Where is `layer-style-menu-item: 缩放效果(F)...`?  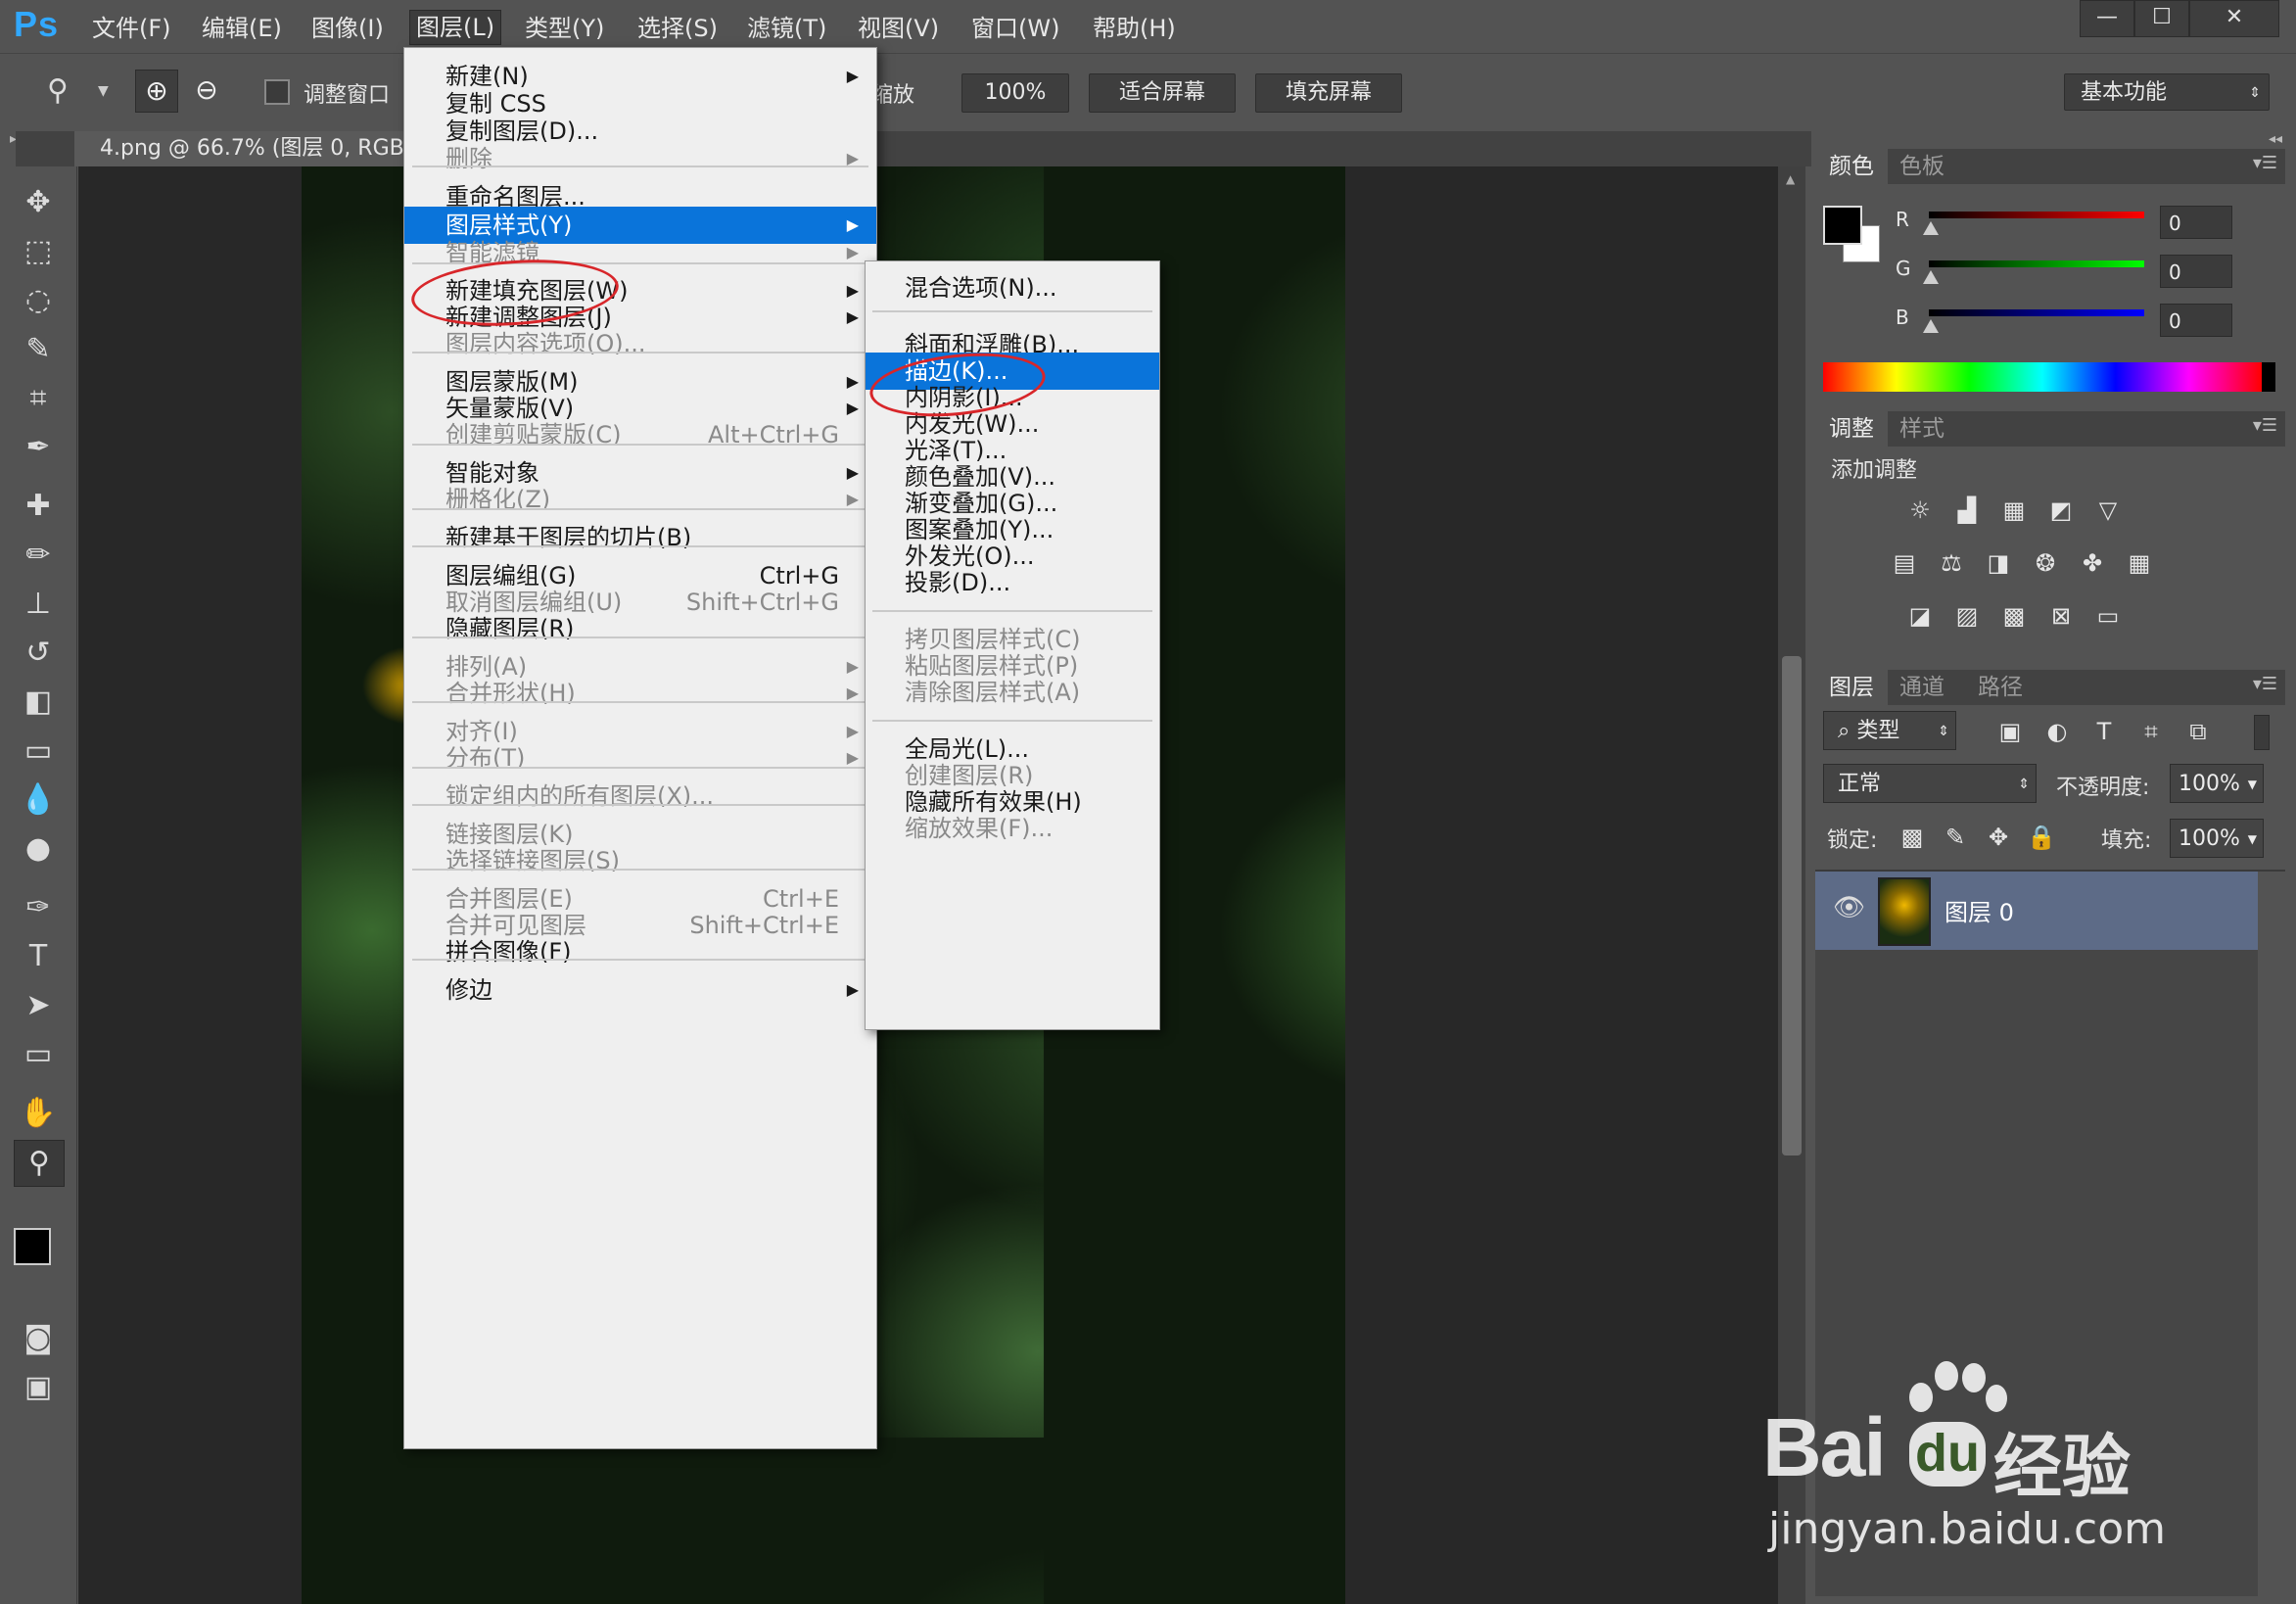 layer-style-menu-item: 缩放效果(F)... is located at coordinates (1012, 829).